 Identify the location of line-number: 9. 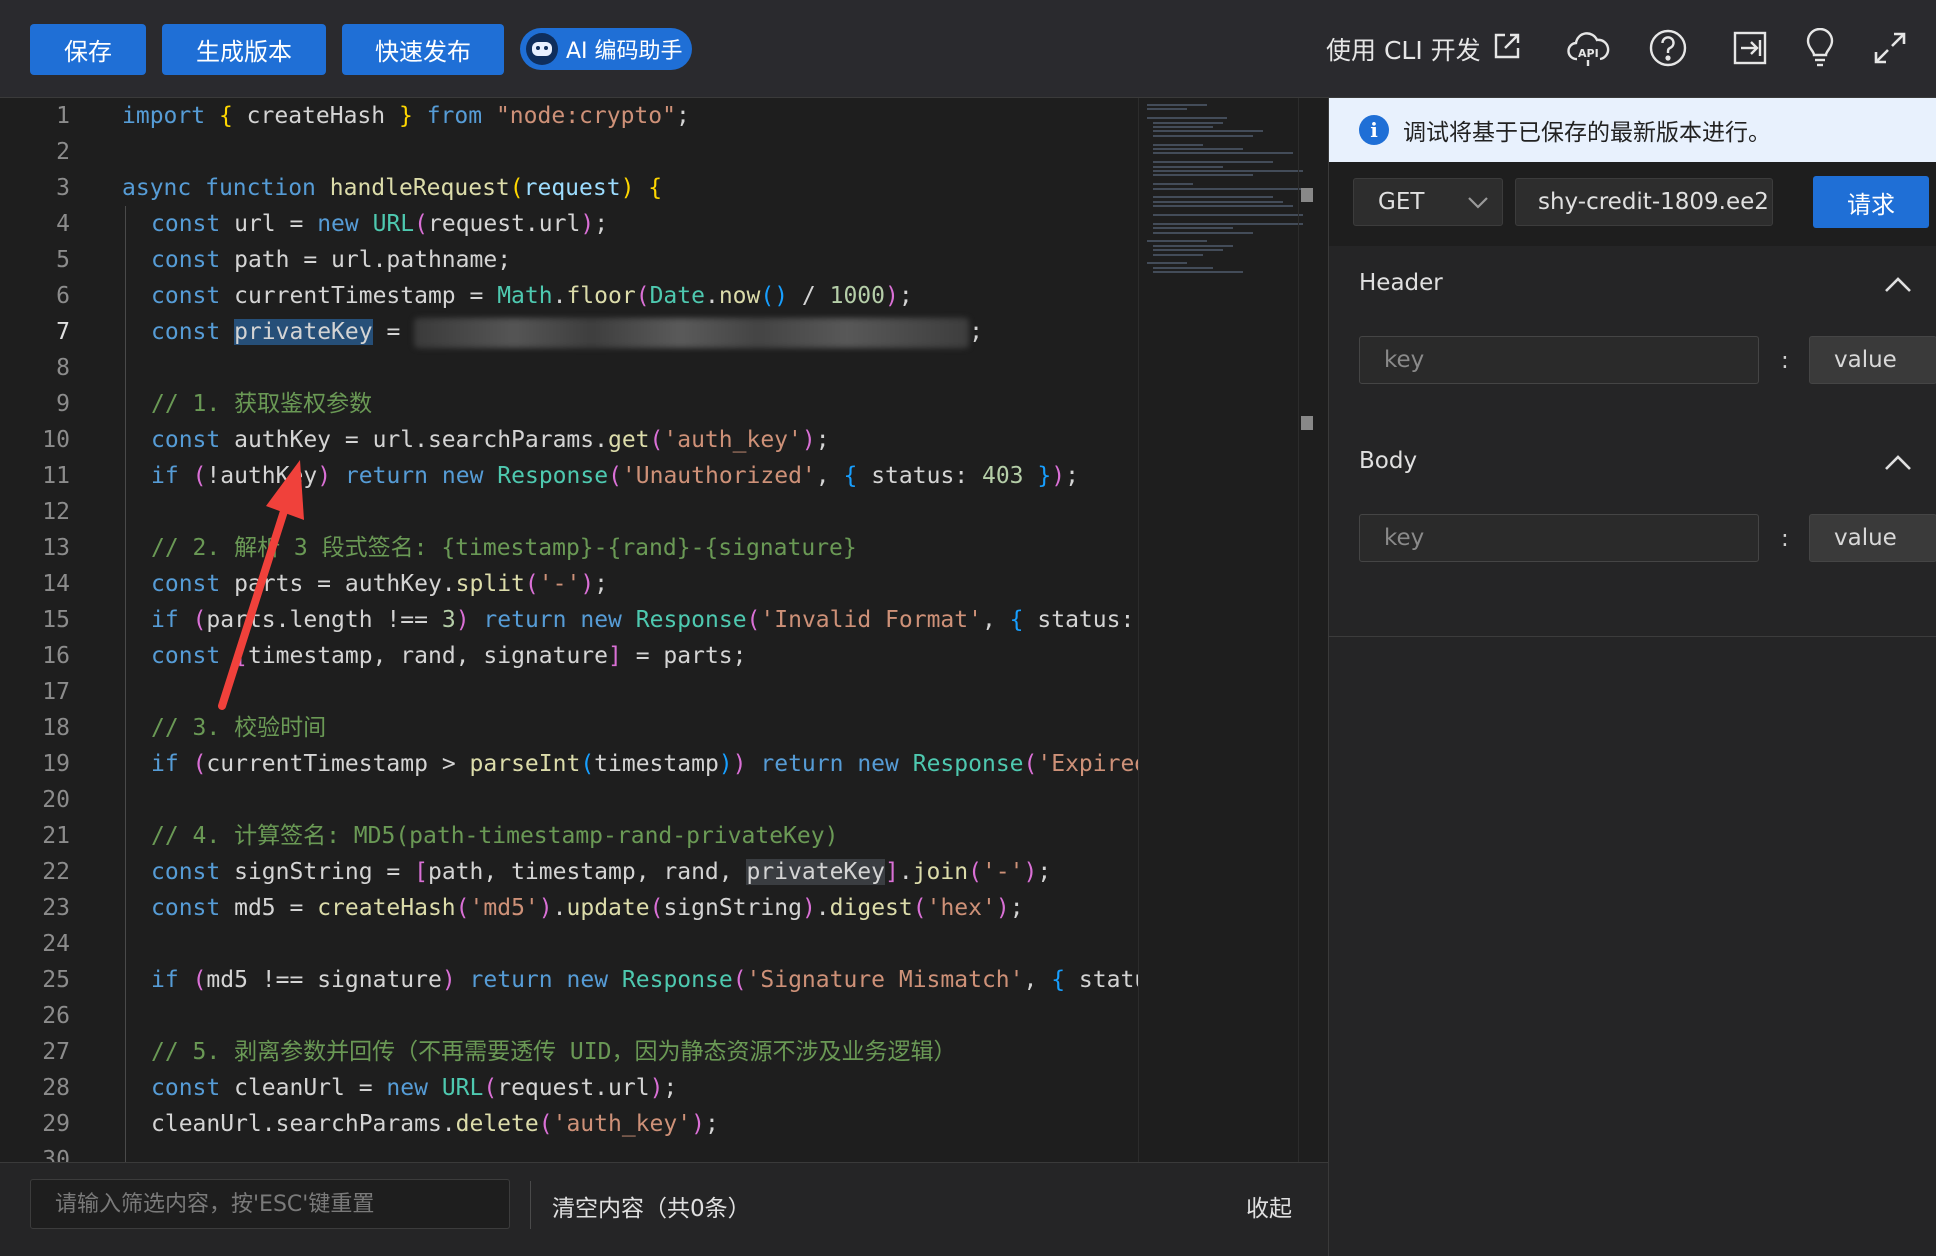
(63, 404).